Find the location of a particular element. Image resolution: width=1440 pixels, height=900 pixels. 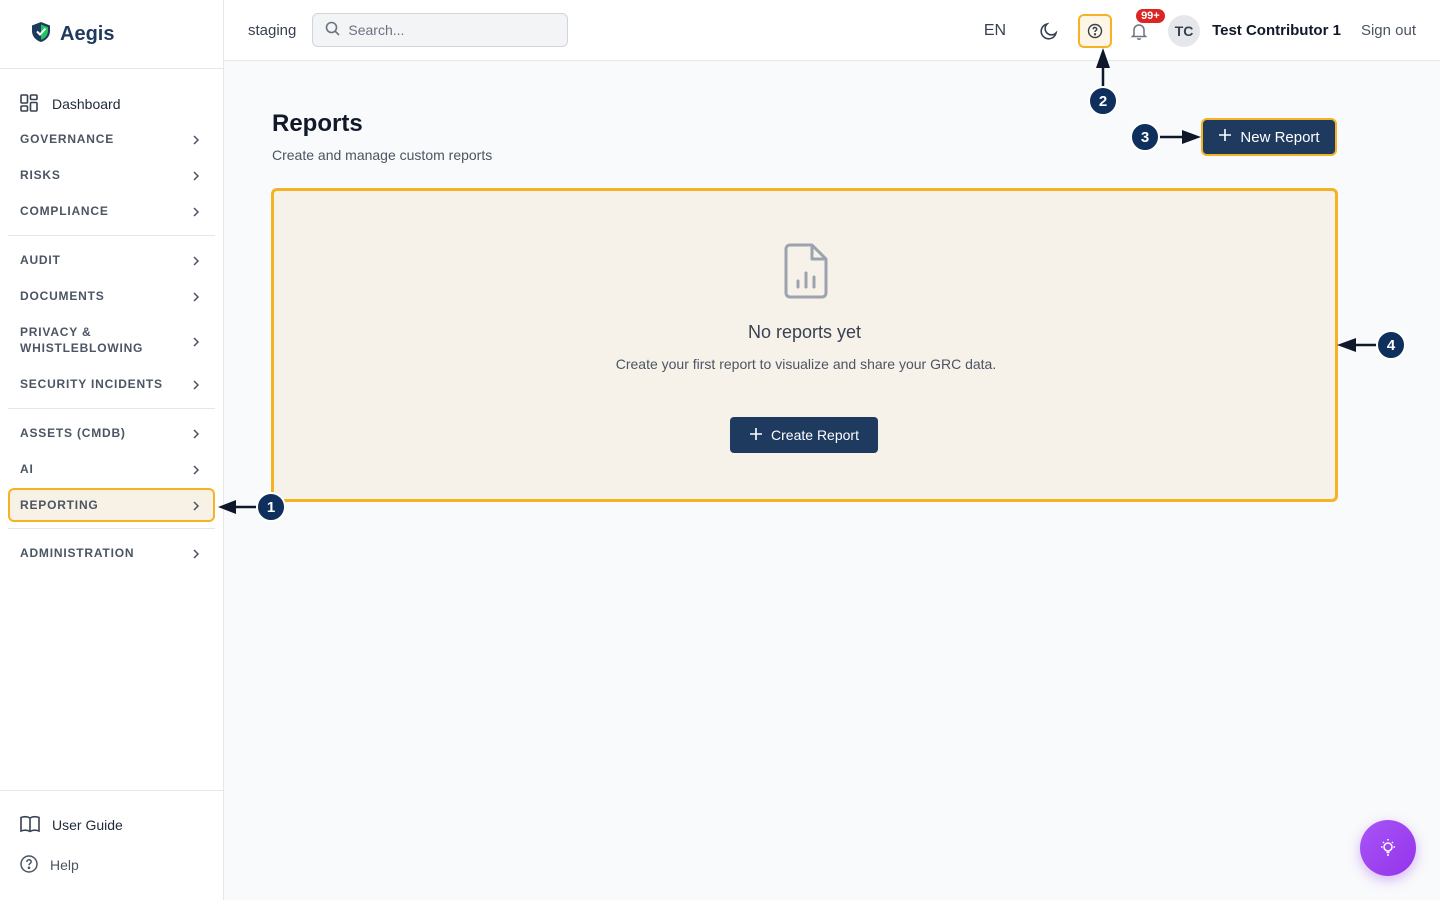

lightbulb-icon is located at coordinates (1388, 847).